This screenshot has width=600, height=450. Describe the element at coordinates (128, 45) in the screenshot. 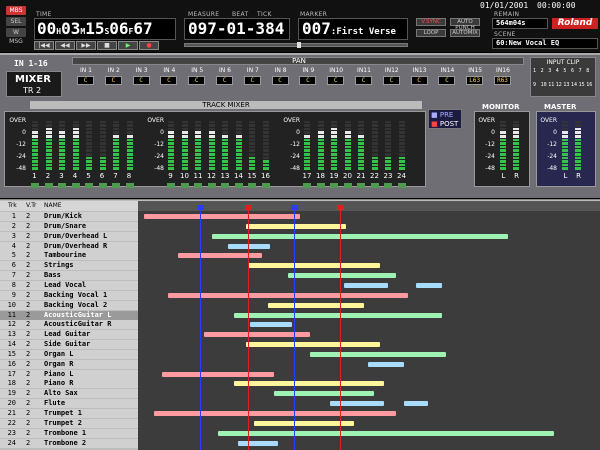

I see `play-button: ▶` at that location.